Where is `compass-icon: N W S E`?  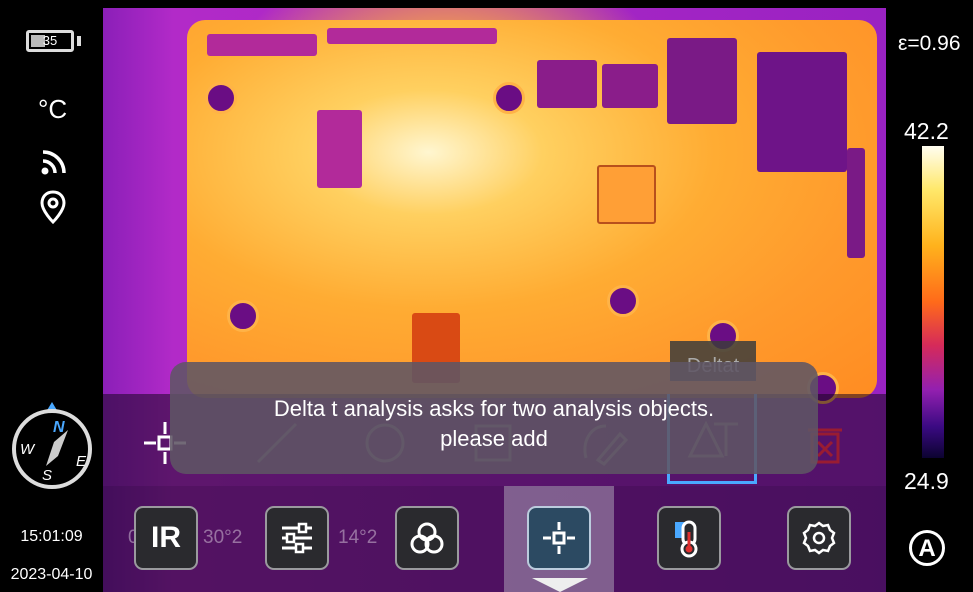
compass-icon: N W S E is located at coordinates (52, 445).